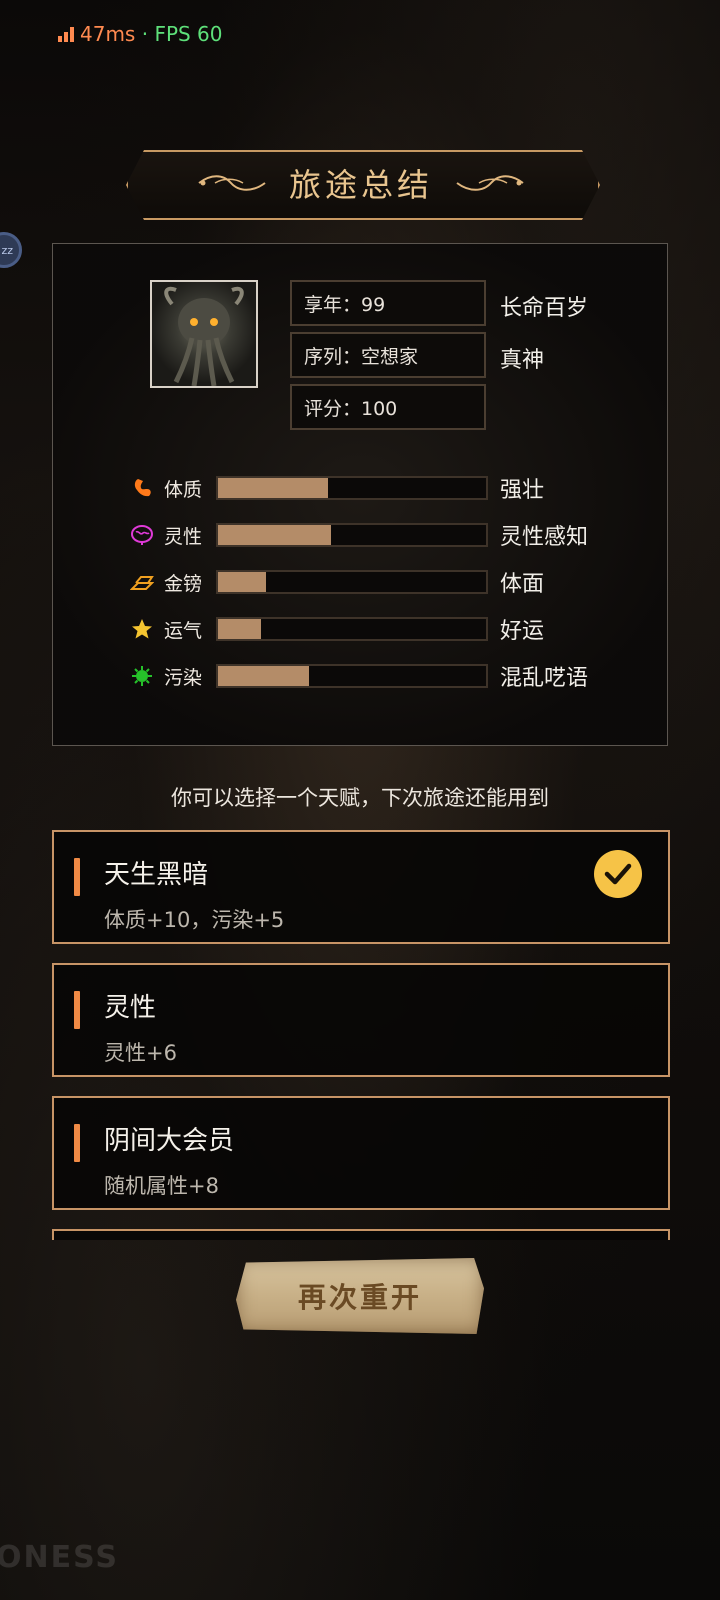  I want to click on page-title: 旅途总结, so click(360, 185).